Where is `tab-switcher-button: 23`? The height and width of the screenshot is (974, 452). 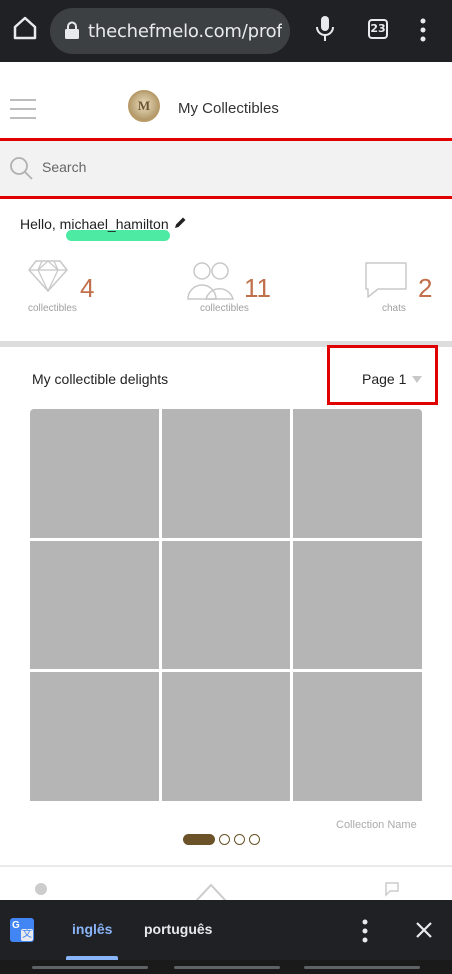 tab-switcher-button: 23 is located at coordinates (378, 29).